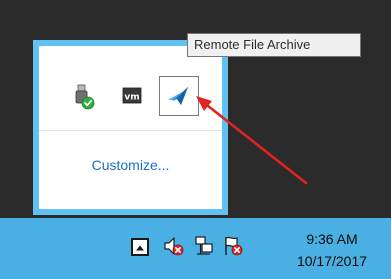  Describe the element at coordinates (204, 248) in the screenshot. I see `network-icon` at that location.